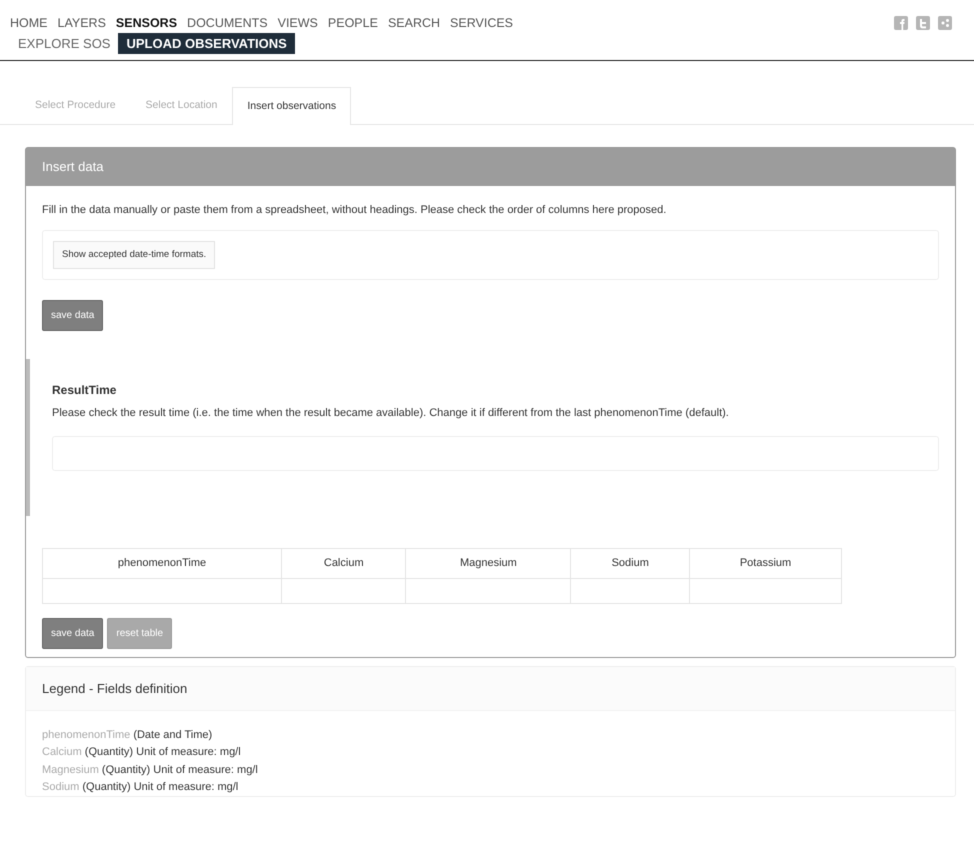 This screenshot has width=974, height=849. I want to click on section-heading: ResultTime, so click(84, 390).